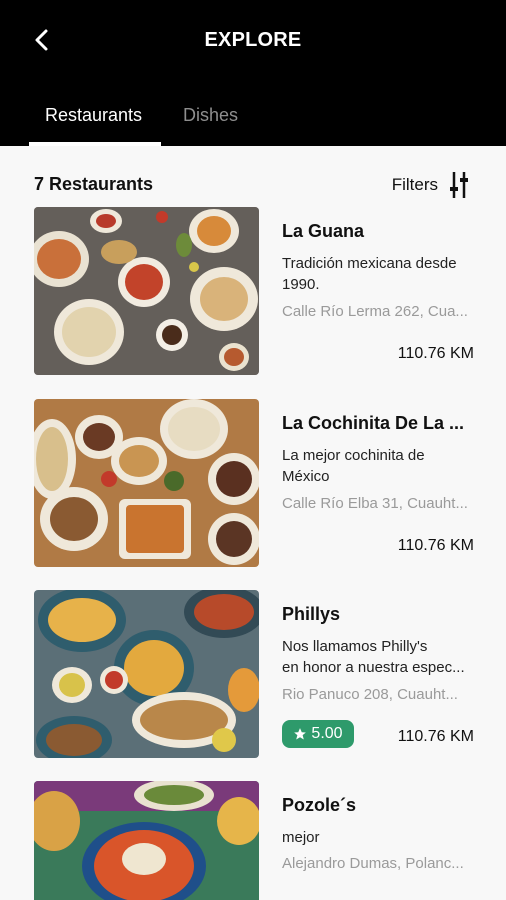 This screenshot has height=900, width=506. What do you see at coordinates (94, 184) in the screenshot?
I see `restaurant-count: 7 Restaurants` at bounding box center [94, 184].